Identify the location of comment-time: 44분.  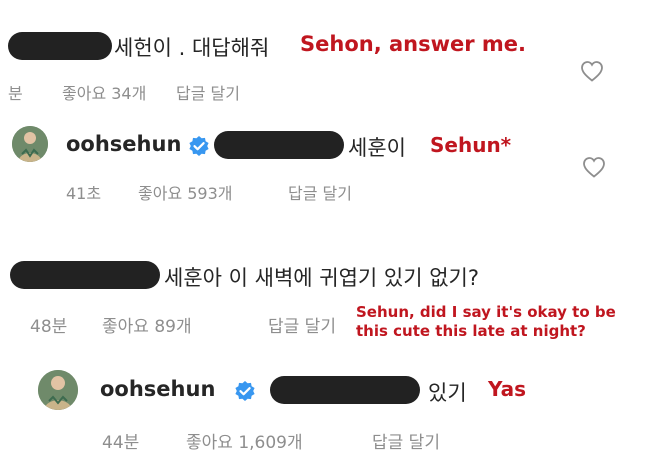
(121, 443).